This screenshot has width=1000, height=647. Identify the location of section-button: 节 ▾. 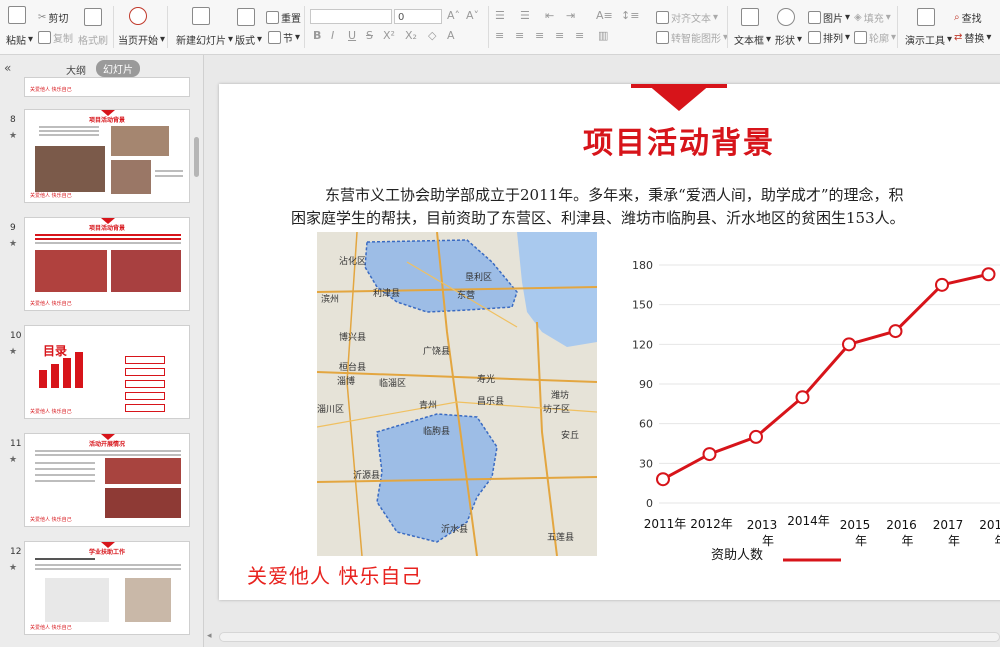
(284, 37).